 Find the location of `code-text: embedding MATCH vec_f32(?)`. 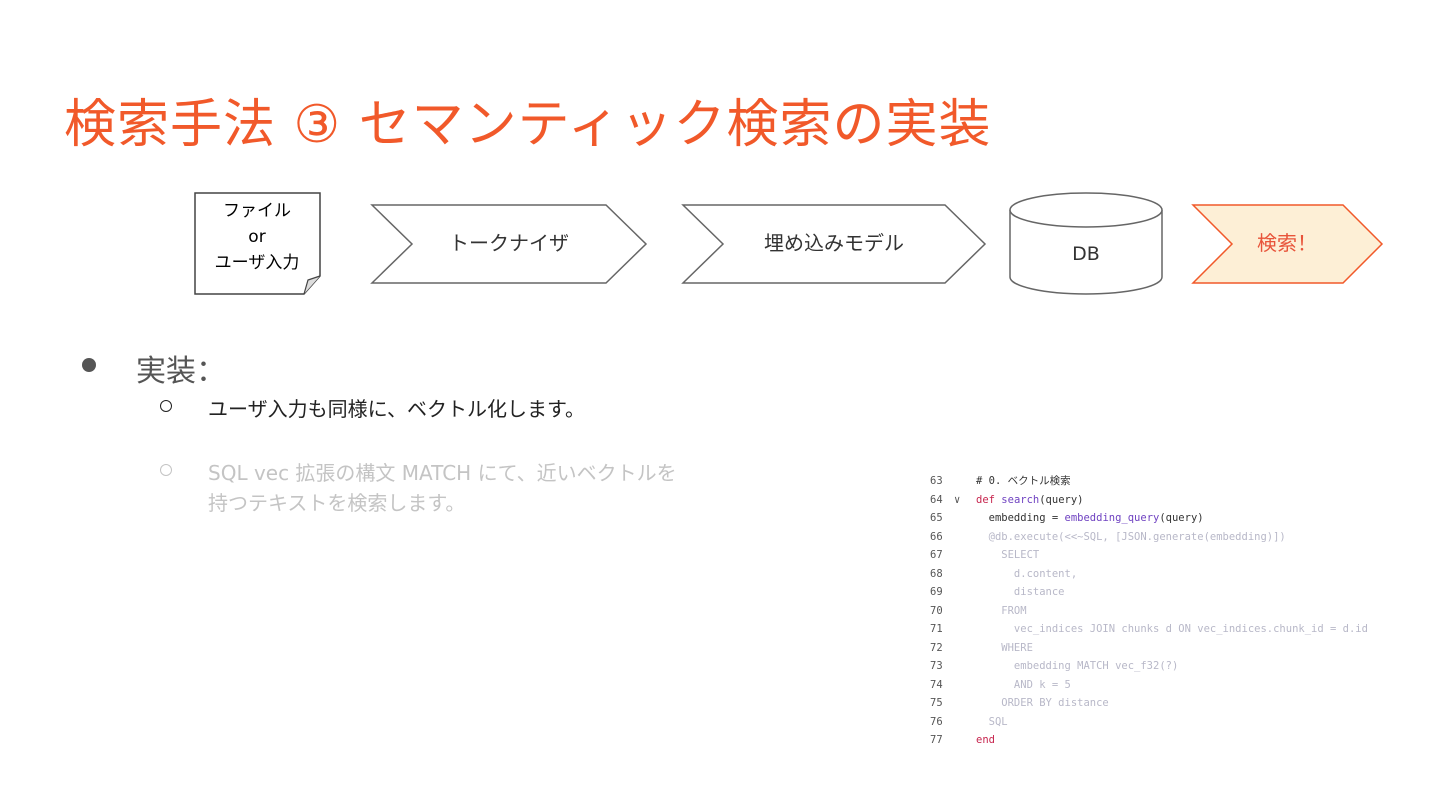

code-text: embedding MATCH vec_f32(?) is located at coordinates (1077, 666).